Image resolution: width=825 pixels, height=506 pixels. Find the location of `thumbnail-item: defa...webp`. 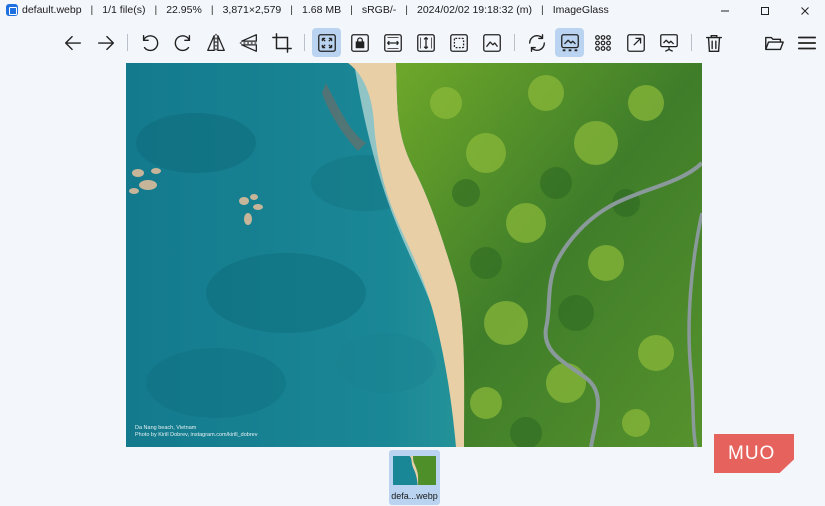

thumbnail-item: defa...webp is located at coordinates (414, 477).